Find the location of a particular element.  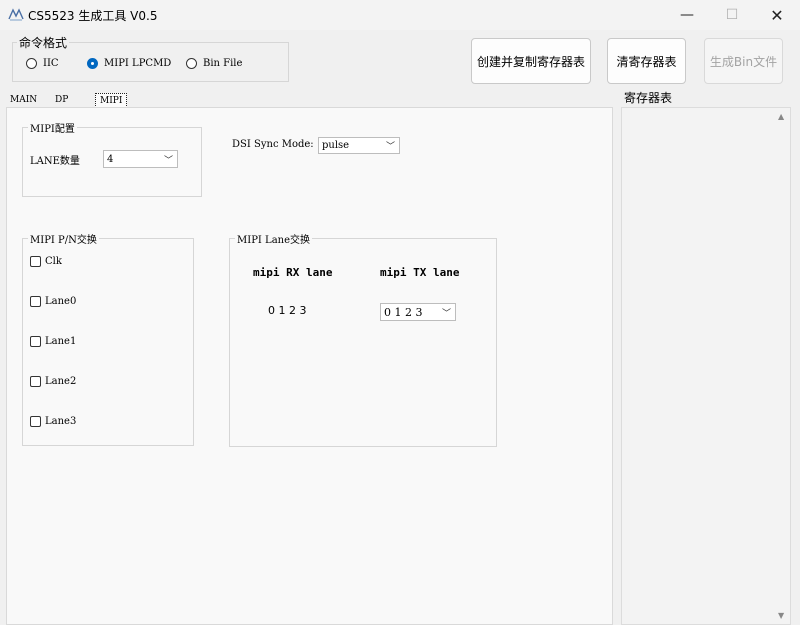

tab-mipi: MIPI is located at coordinates (111, 100).